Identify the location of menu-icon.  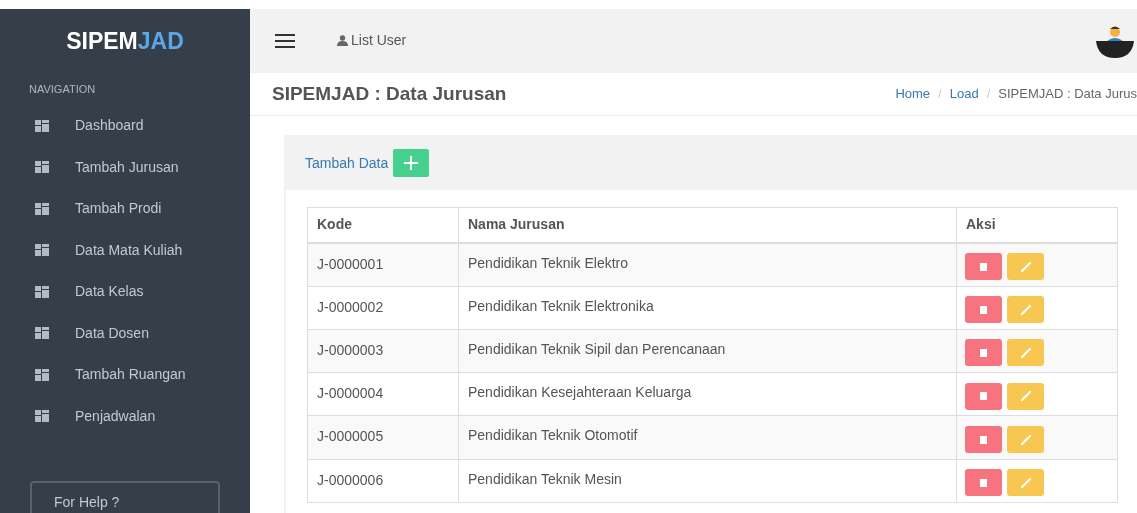
(285, 40).